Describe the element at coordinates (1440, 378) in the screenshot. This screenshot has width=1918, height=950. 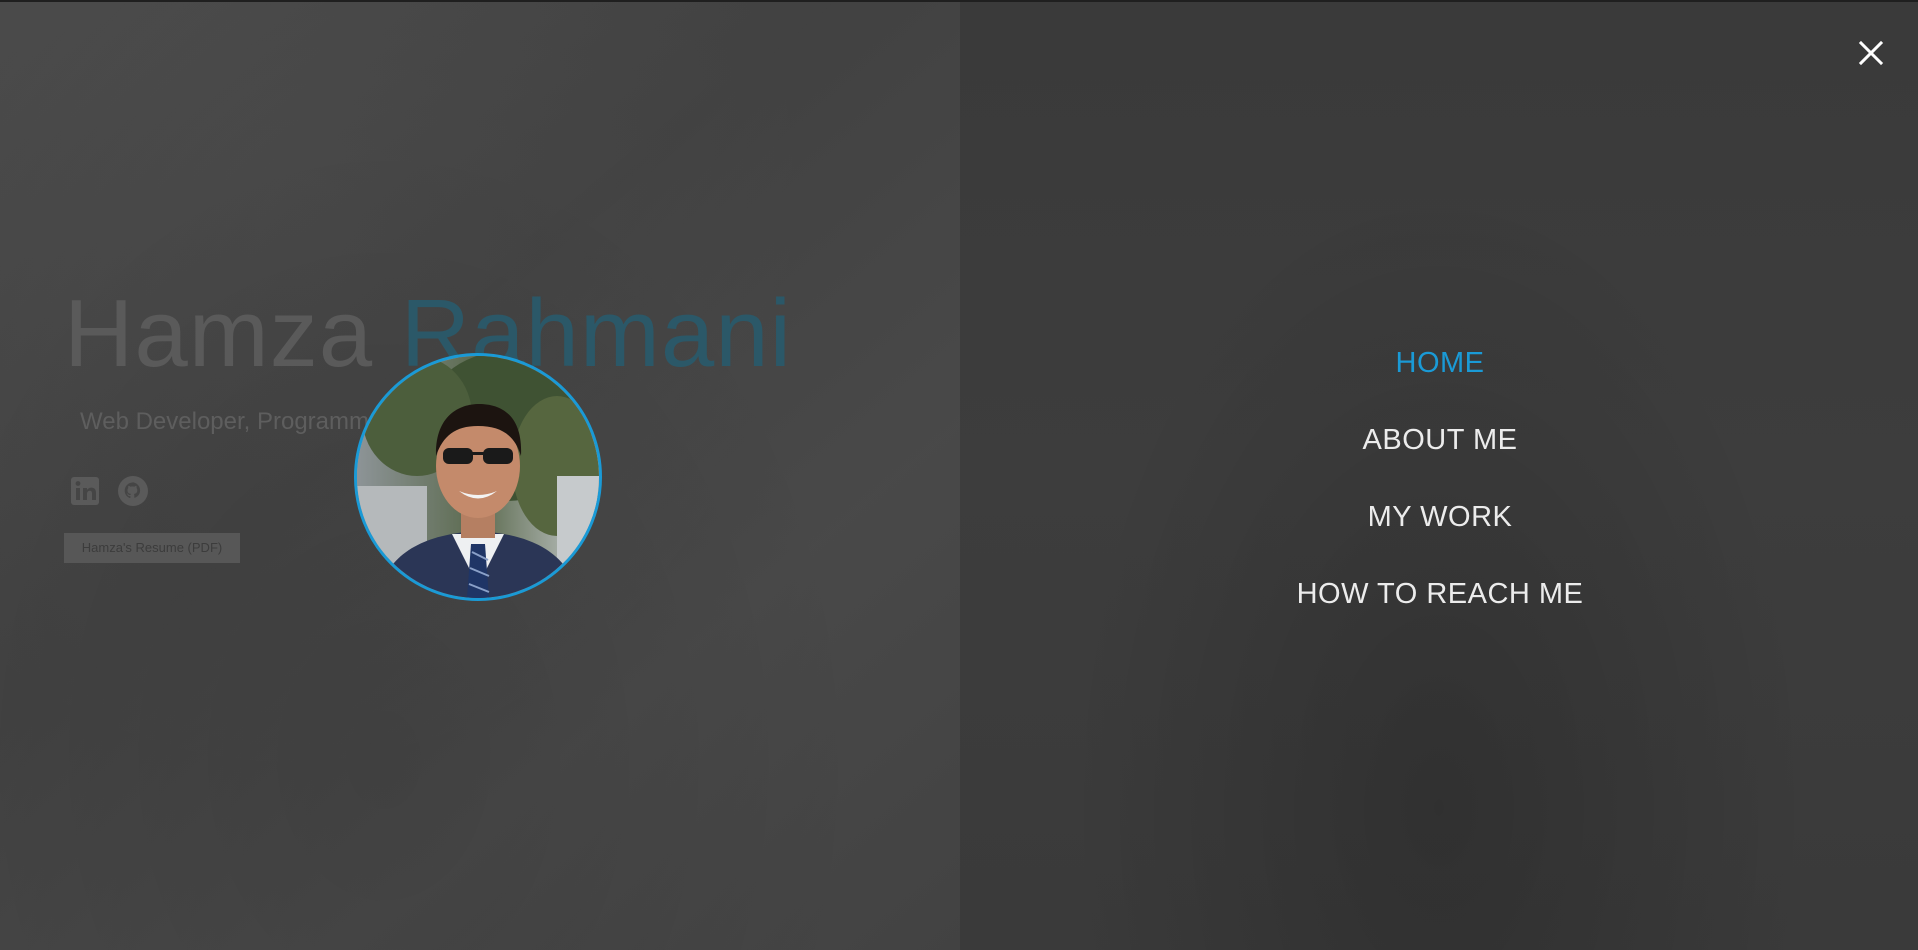
I see `menu-item-home: HOME` at that location.